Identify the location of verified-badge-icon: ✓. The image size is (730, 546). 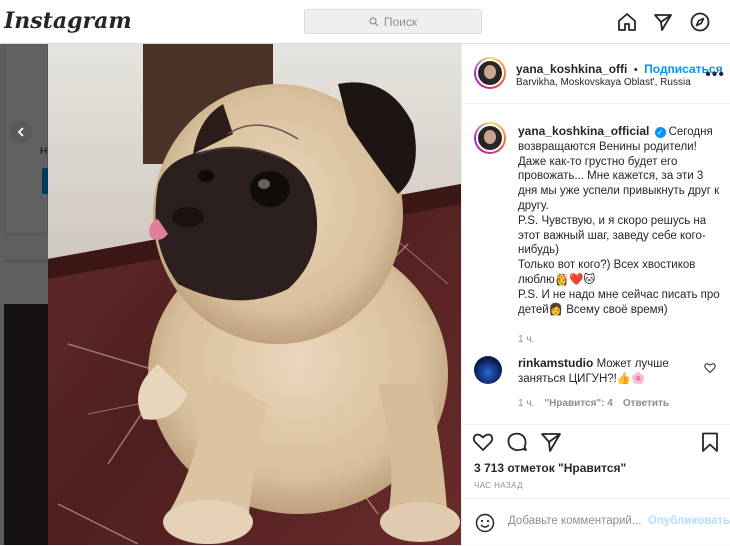
(660, 132).